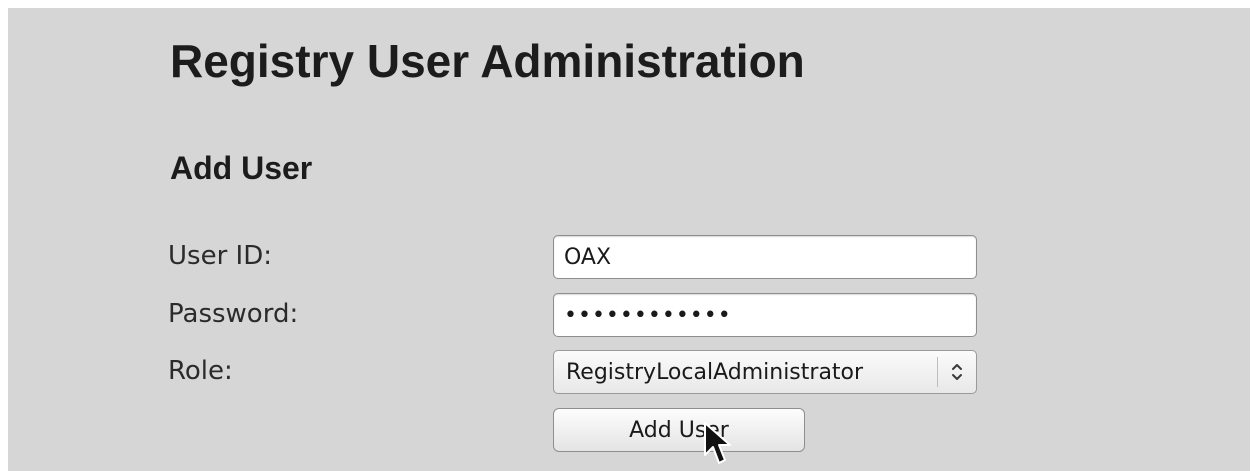 Image resolution: width=1258 pixels, height=471 pixels. I want to click on up-down-chevron-icon, so click(957, 372).